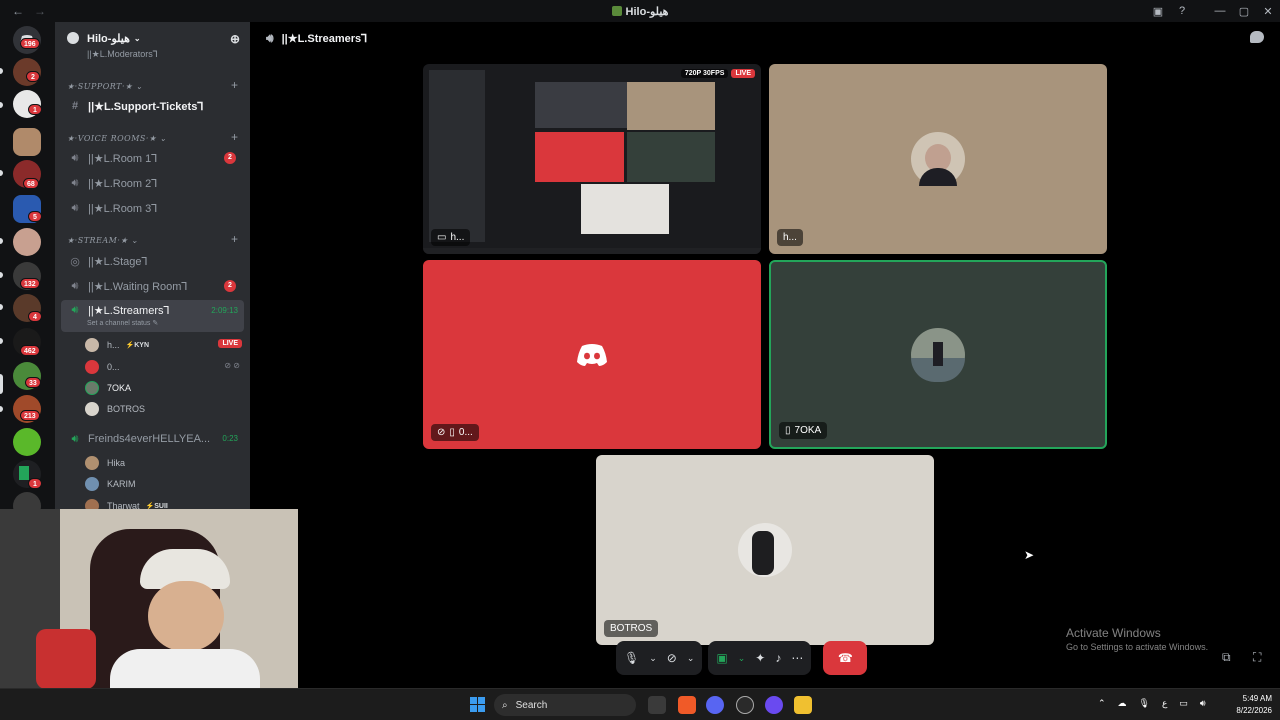 The height and width of the screenshot is (720, 1280). I want to click on channel-room-1: 🔊︎ ||★L.Room 1⅂ 2, so click(152, 158).